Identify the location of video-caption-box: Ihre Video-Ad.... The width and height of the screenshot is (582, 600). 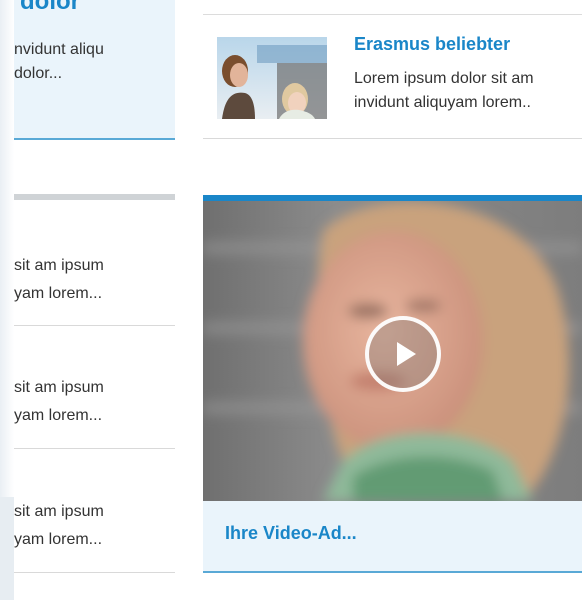
(392, 537).